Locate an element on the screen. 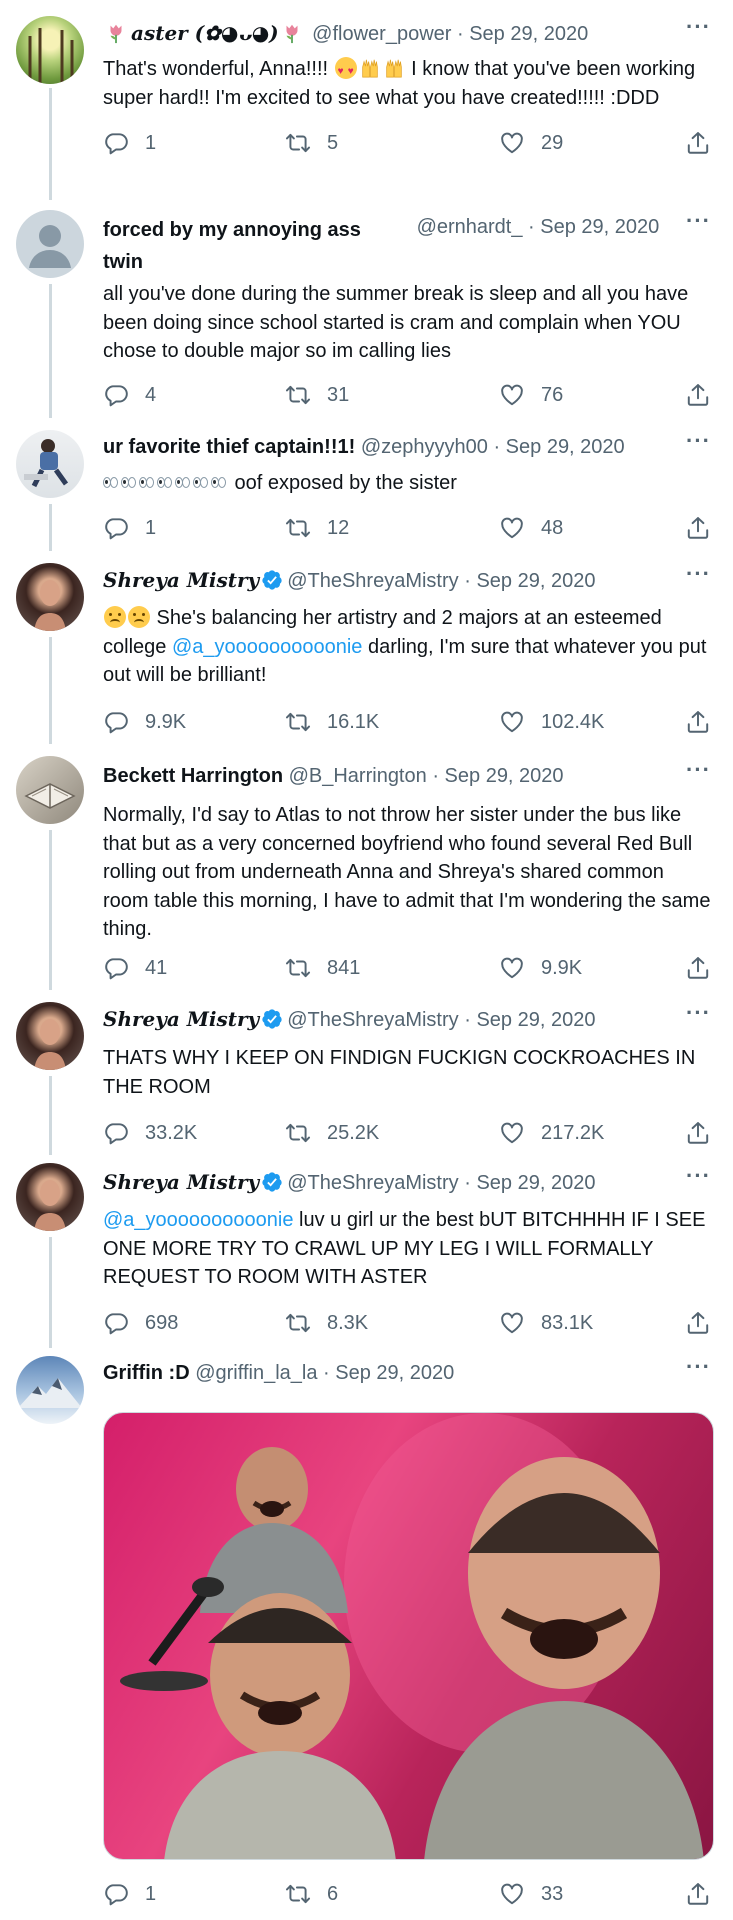 Image resolution: width=733 pixels, height=1920 pixels. display-name: Beckett Harrington is located at coordinates (193, 776).